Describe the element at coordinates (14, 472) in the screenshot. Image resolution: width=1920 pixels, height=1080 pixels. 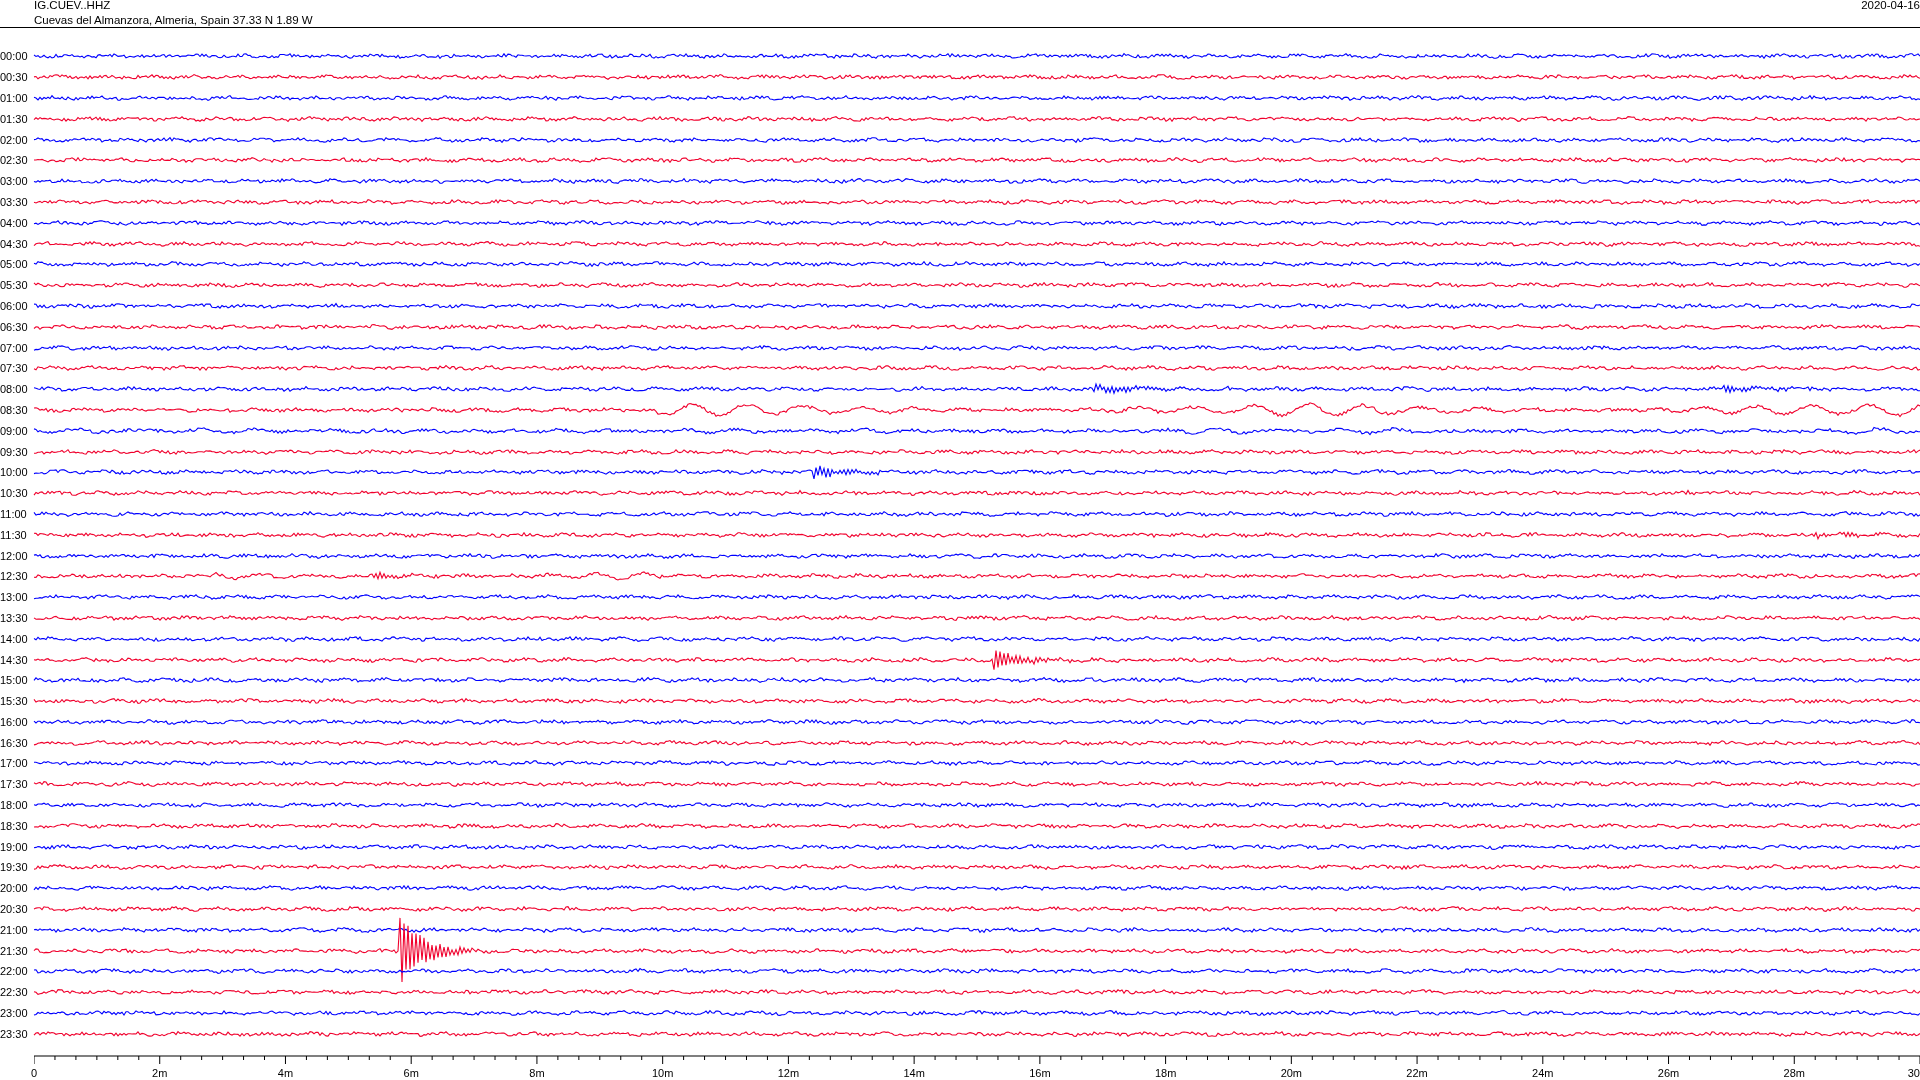
I see `time-label: 10:00` at that location.